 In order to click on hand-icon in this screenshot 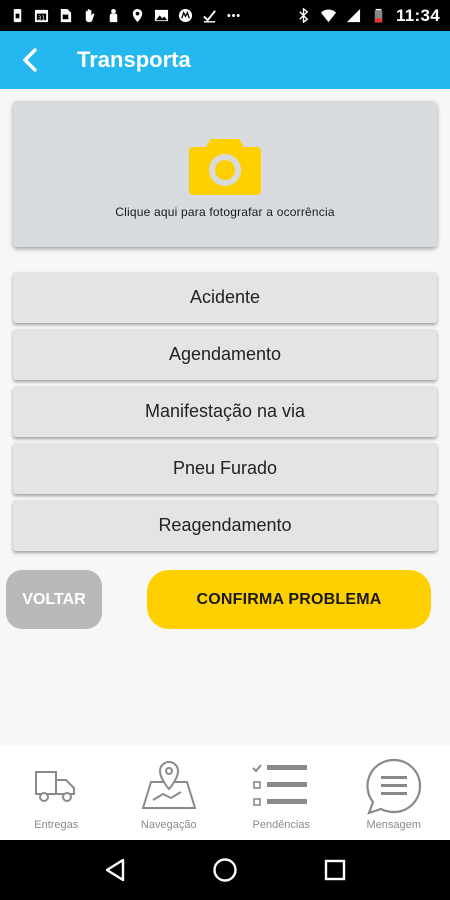, I will do `click(90, 15)`.